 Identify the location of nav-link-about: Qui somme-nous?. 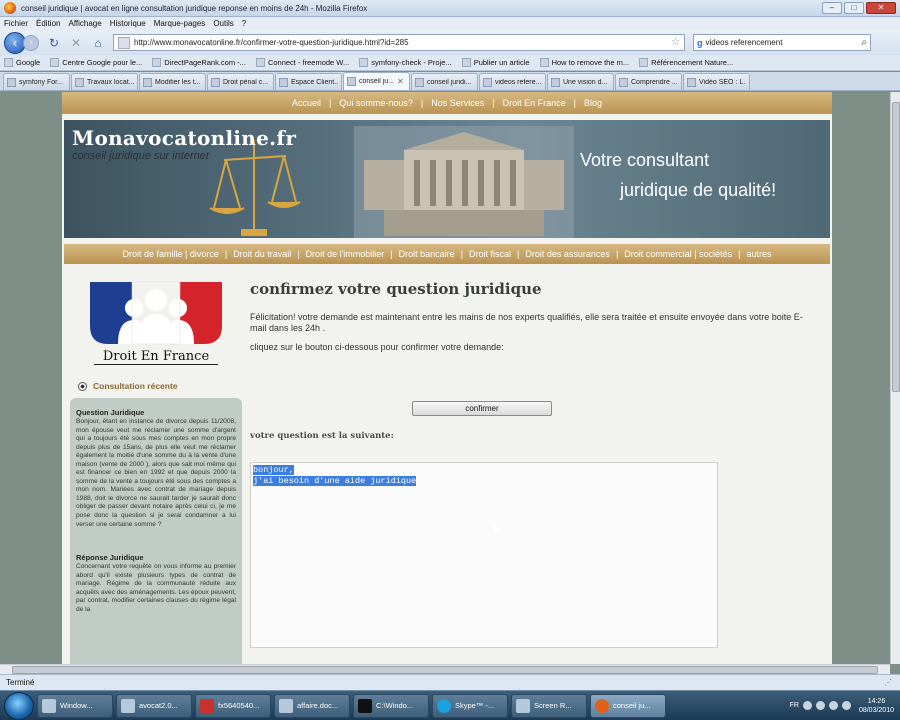
(376, 103).